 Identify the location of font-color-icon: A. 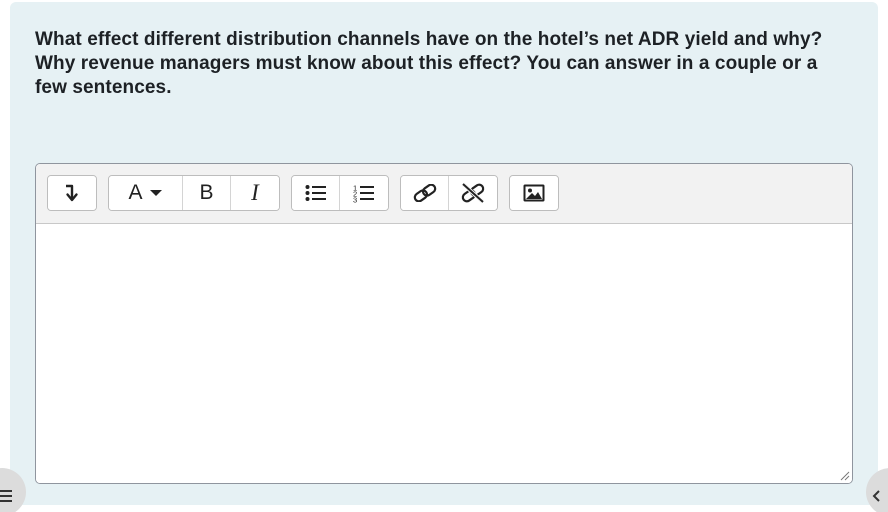
(135, 192).